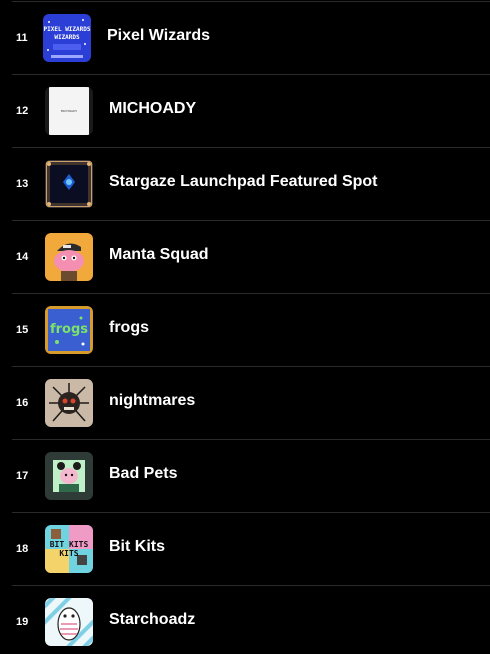 The width and height of the screenshot is (490, 654). I want to click on michoady-thumbnail: MICHOADY, so click(69, 111).